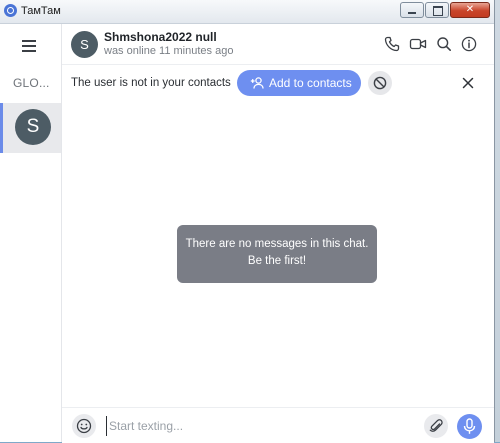 This screenshot has height=443, width=500. I want to click on paperclip-icon, so click(436, 425).